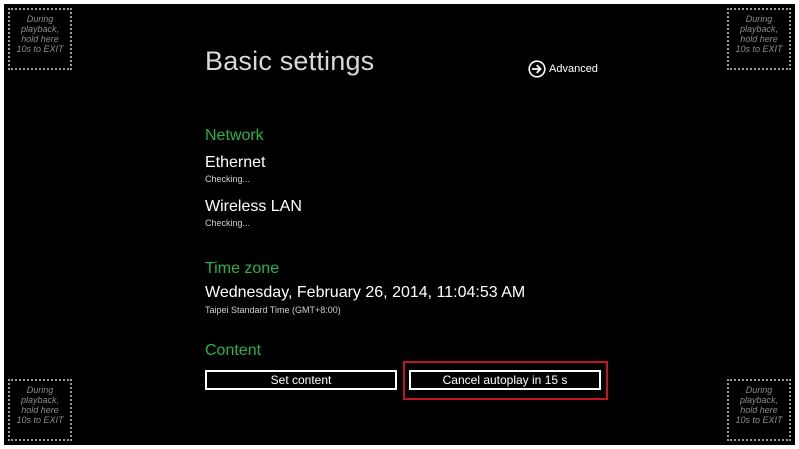 This screenshot has width=799, height=449. I want to click on exit-hotspot-top-right: During playback, hold here 10s to EXIT, so click(759, 39).